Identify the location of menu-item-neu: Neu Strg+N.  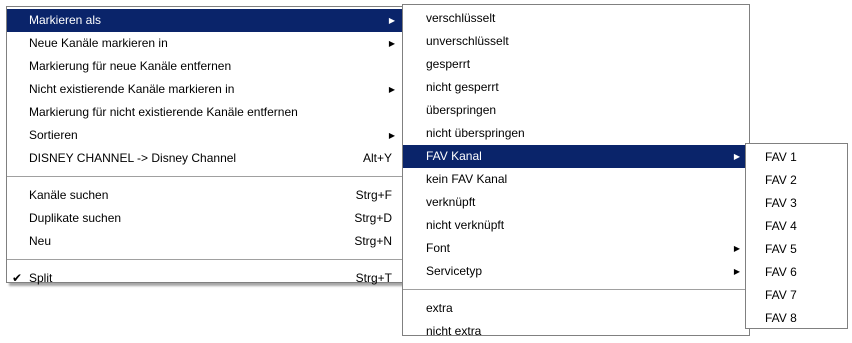
(205, 241).